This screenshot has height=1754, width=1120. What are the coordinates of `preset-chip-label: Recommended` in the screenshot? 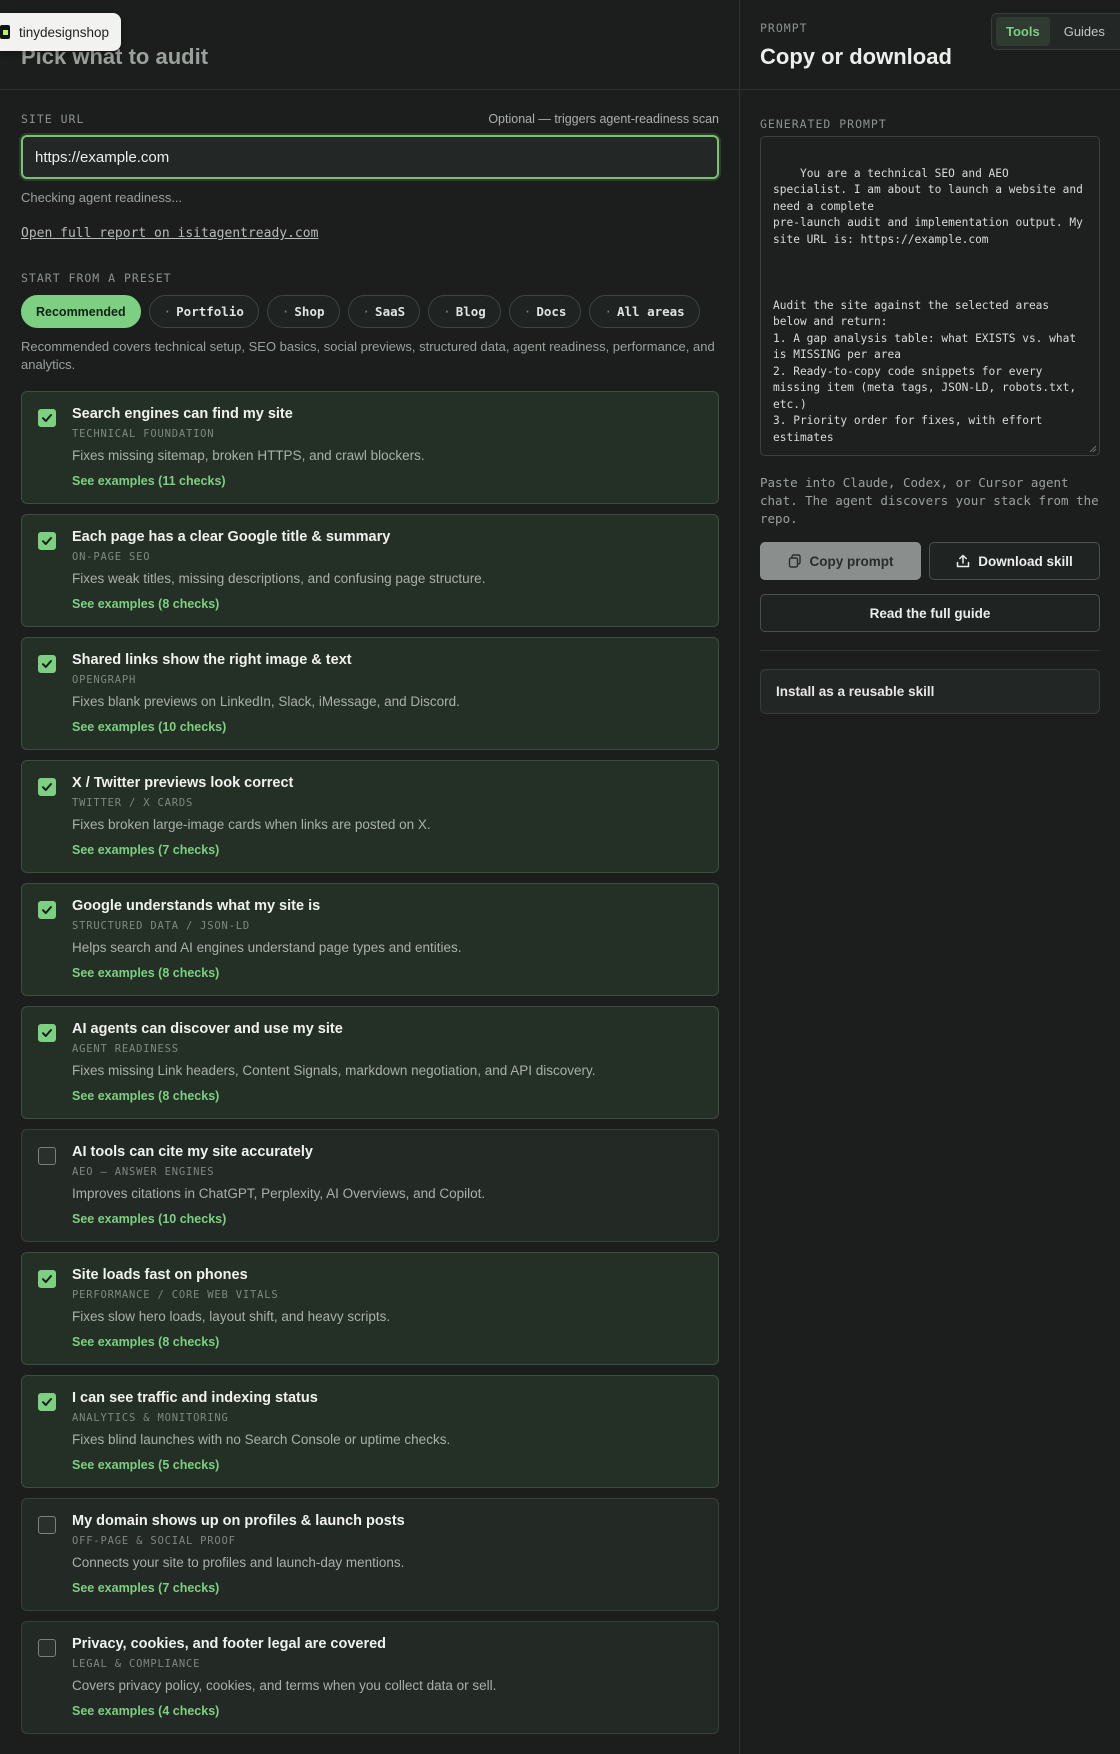 It's located at (81, 311).